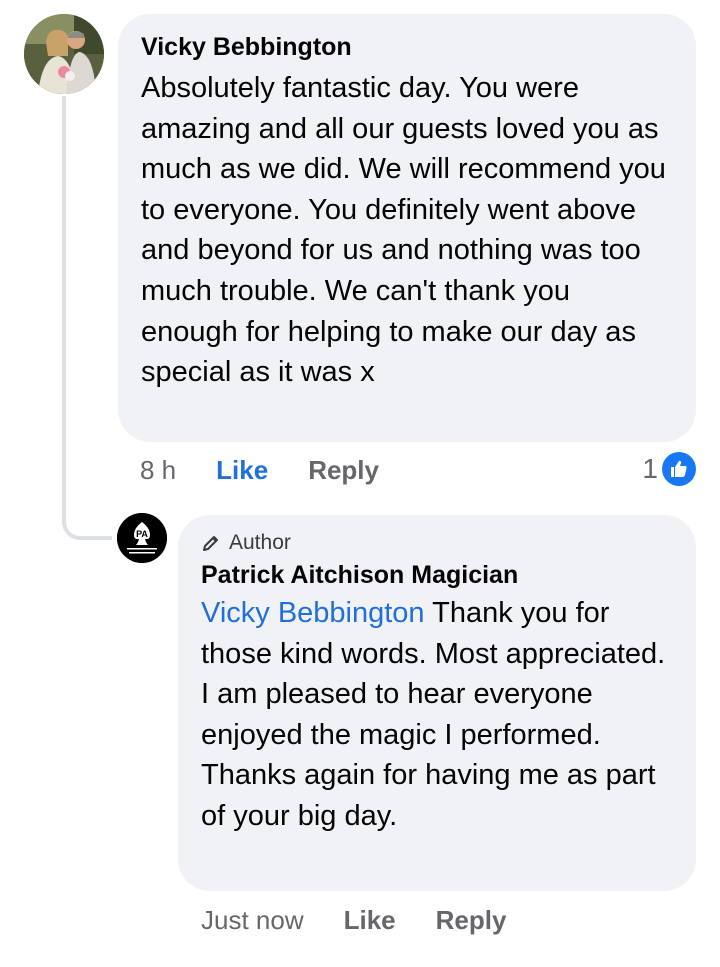 This screenshot has width=720, height=967. I want to click on reaction-summary: 1, so click(669, 469).